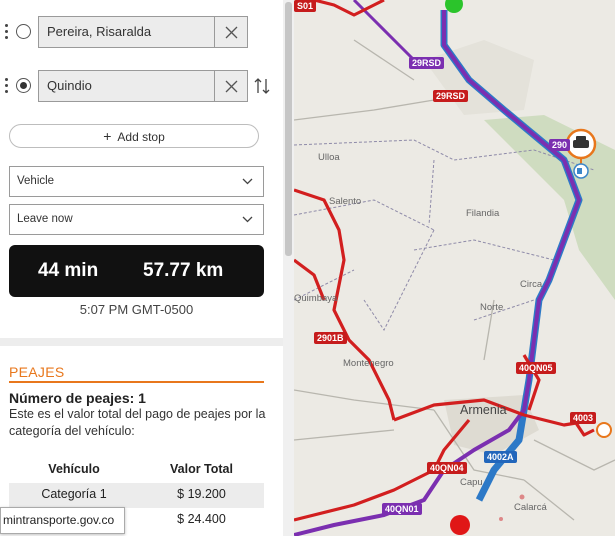  I want to click on stop-row-destination: Quindio, so click(141, 86).